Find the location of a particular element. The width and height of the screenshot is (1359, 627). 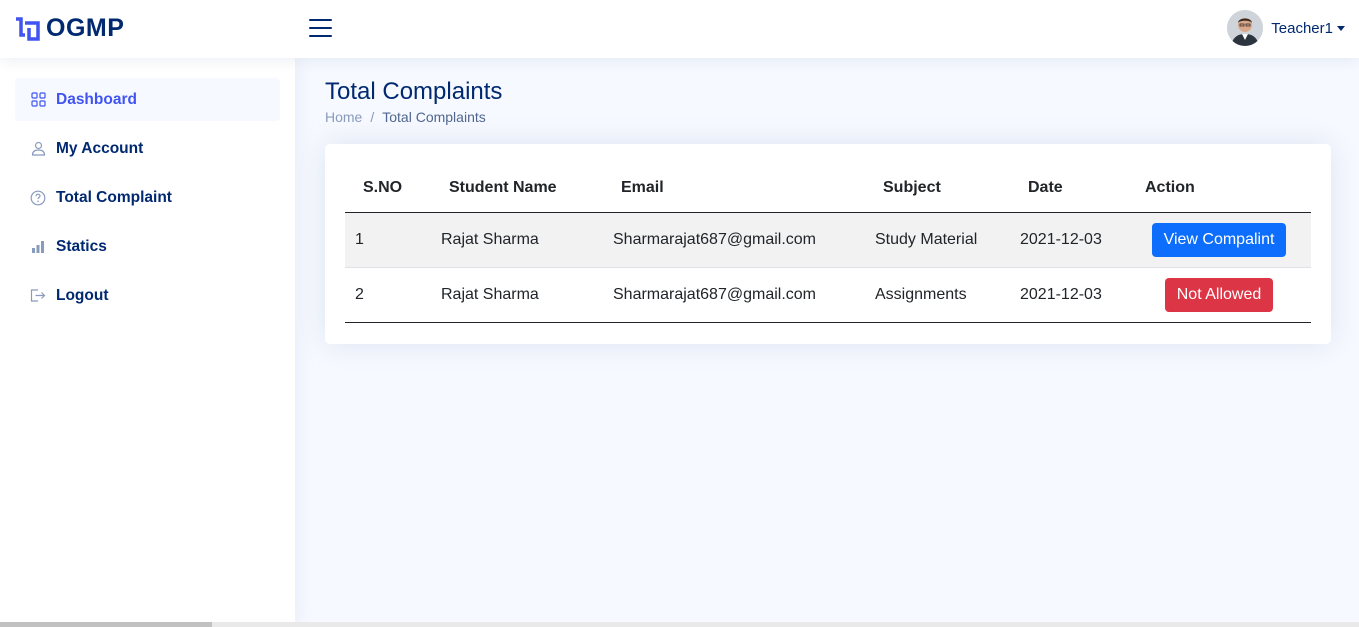

breadcrumb: Home / Total Complaints is located at coordinates (405, 117).